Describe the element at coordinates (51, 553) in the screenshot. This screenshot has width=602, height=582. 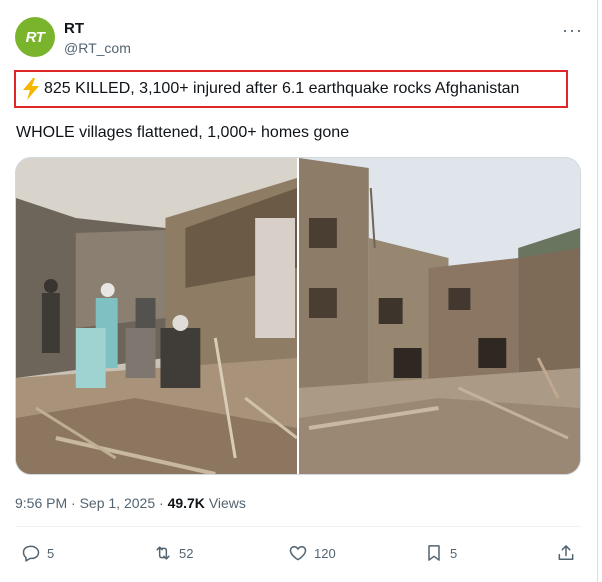
I see `reply-count: 5` at that location.